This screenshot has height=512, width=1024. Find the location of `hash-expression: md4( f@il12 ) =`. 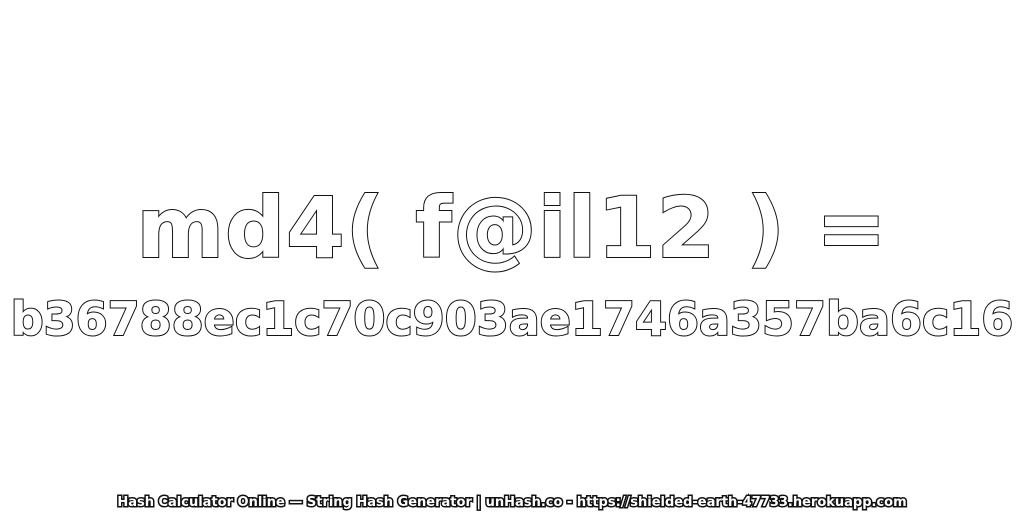

hash-expression: md4( f@il12 ) = is located at coordinates (511, 228).